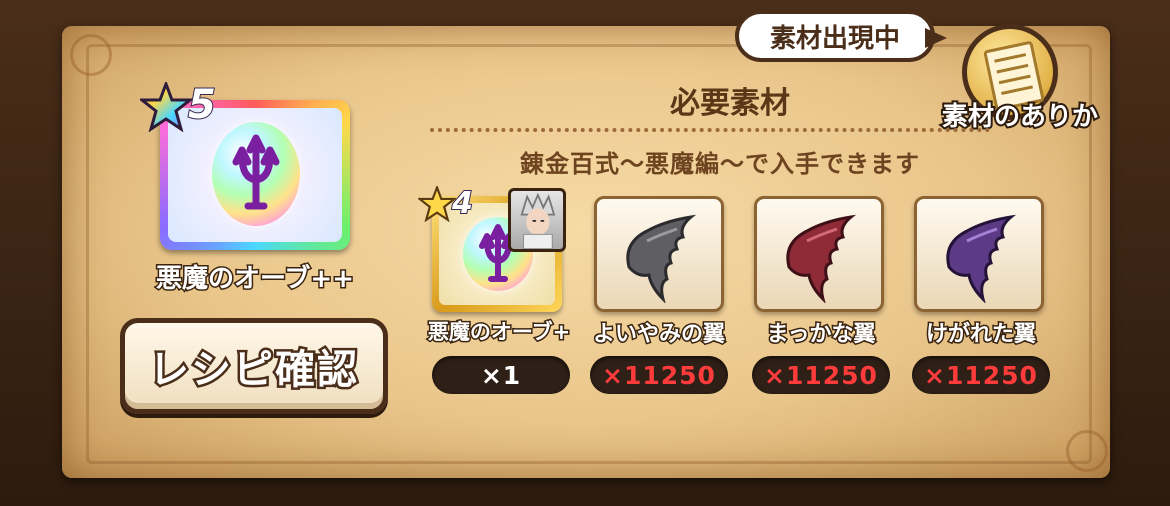 This screenshot has width=1170, height=506. Describe the element at coordinates (661, 258) in the screenshot. I see `gray-wing-icon` at that location.